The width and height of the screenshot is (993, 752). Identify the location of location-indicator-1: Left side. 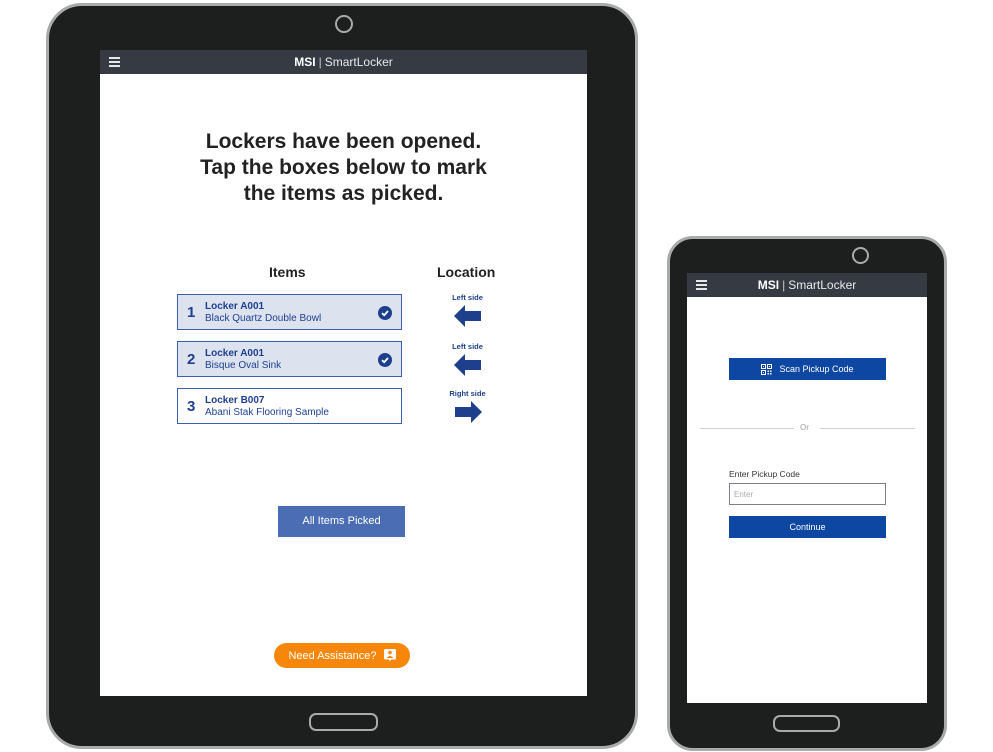
(467, 310).